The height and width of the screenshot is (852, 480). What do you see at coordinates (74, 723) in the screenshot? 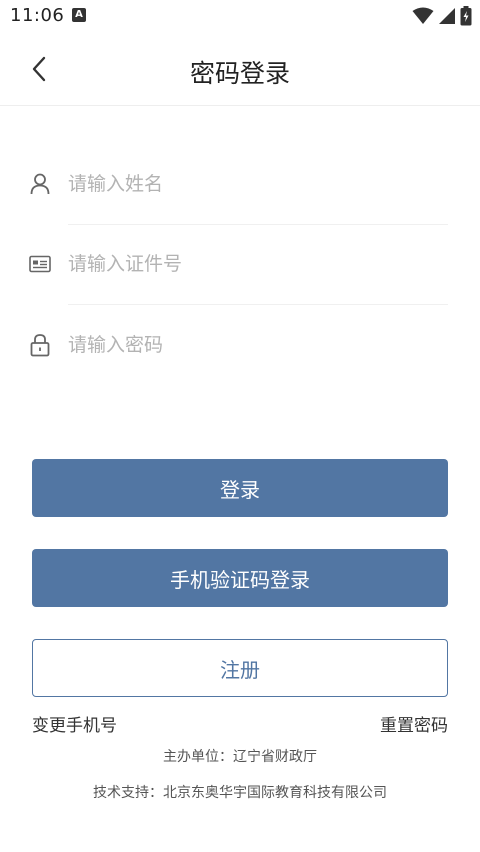
I see `change-phone-link: 变更手机号` at bounding box center [74, 723].